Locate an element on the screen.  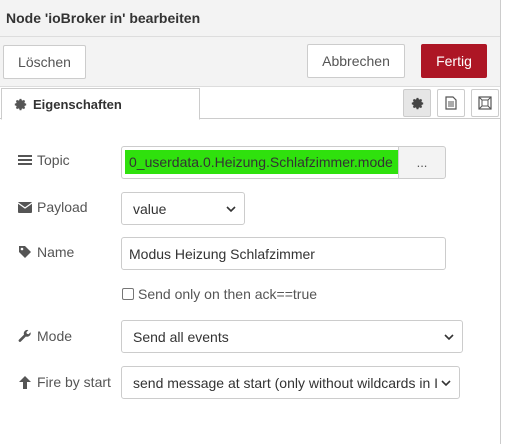
envelope-icon is located at coordinates (25, 207).